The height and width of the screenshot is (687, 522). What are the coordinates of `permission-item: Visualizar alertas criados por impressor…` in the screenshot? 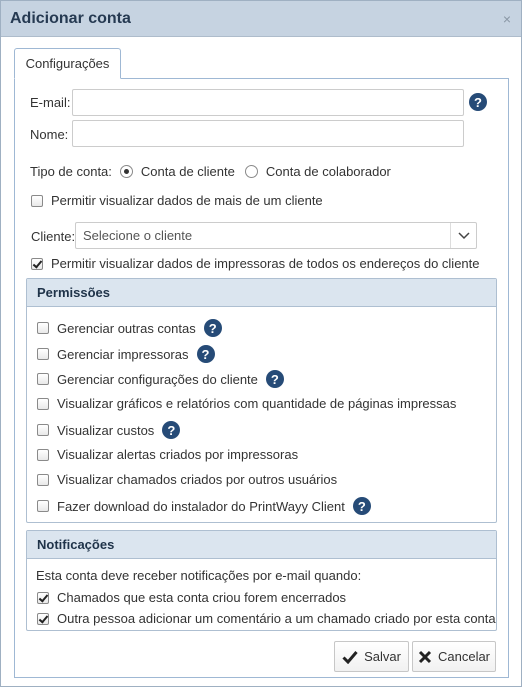 It's located at (167, 454).